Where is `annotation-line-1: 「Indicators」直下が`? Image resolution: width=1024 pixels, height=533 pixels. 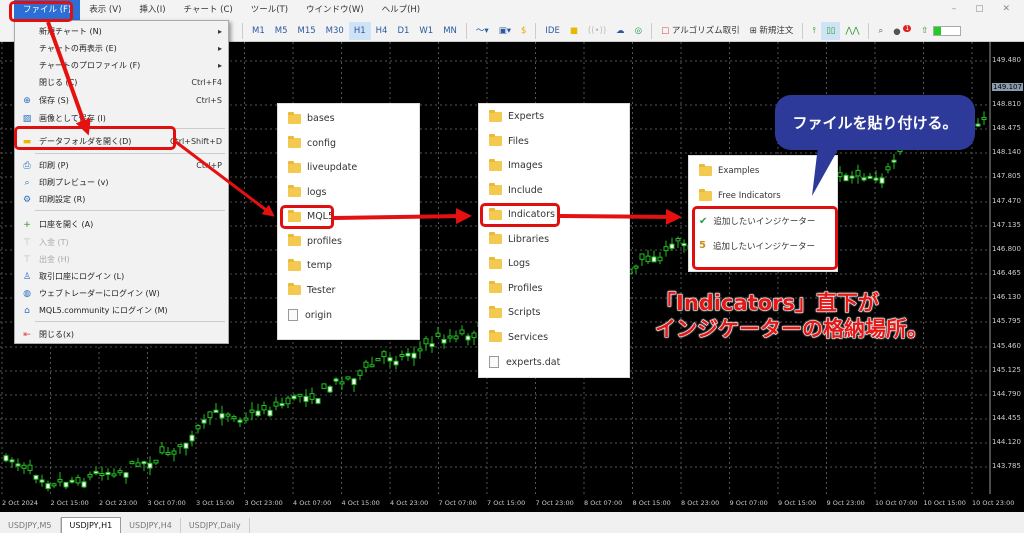 annotation-line-1: 「Indicators」直下が is located at coordinates (767, 303).